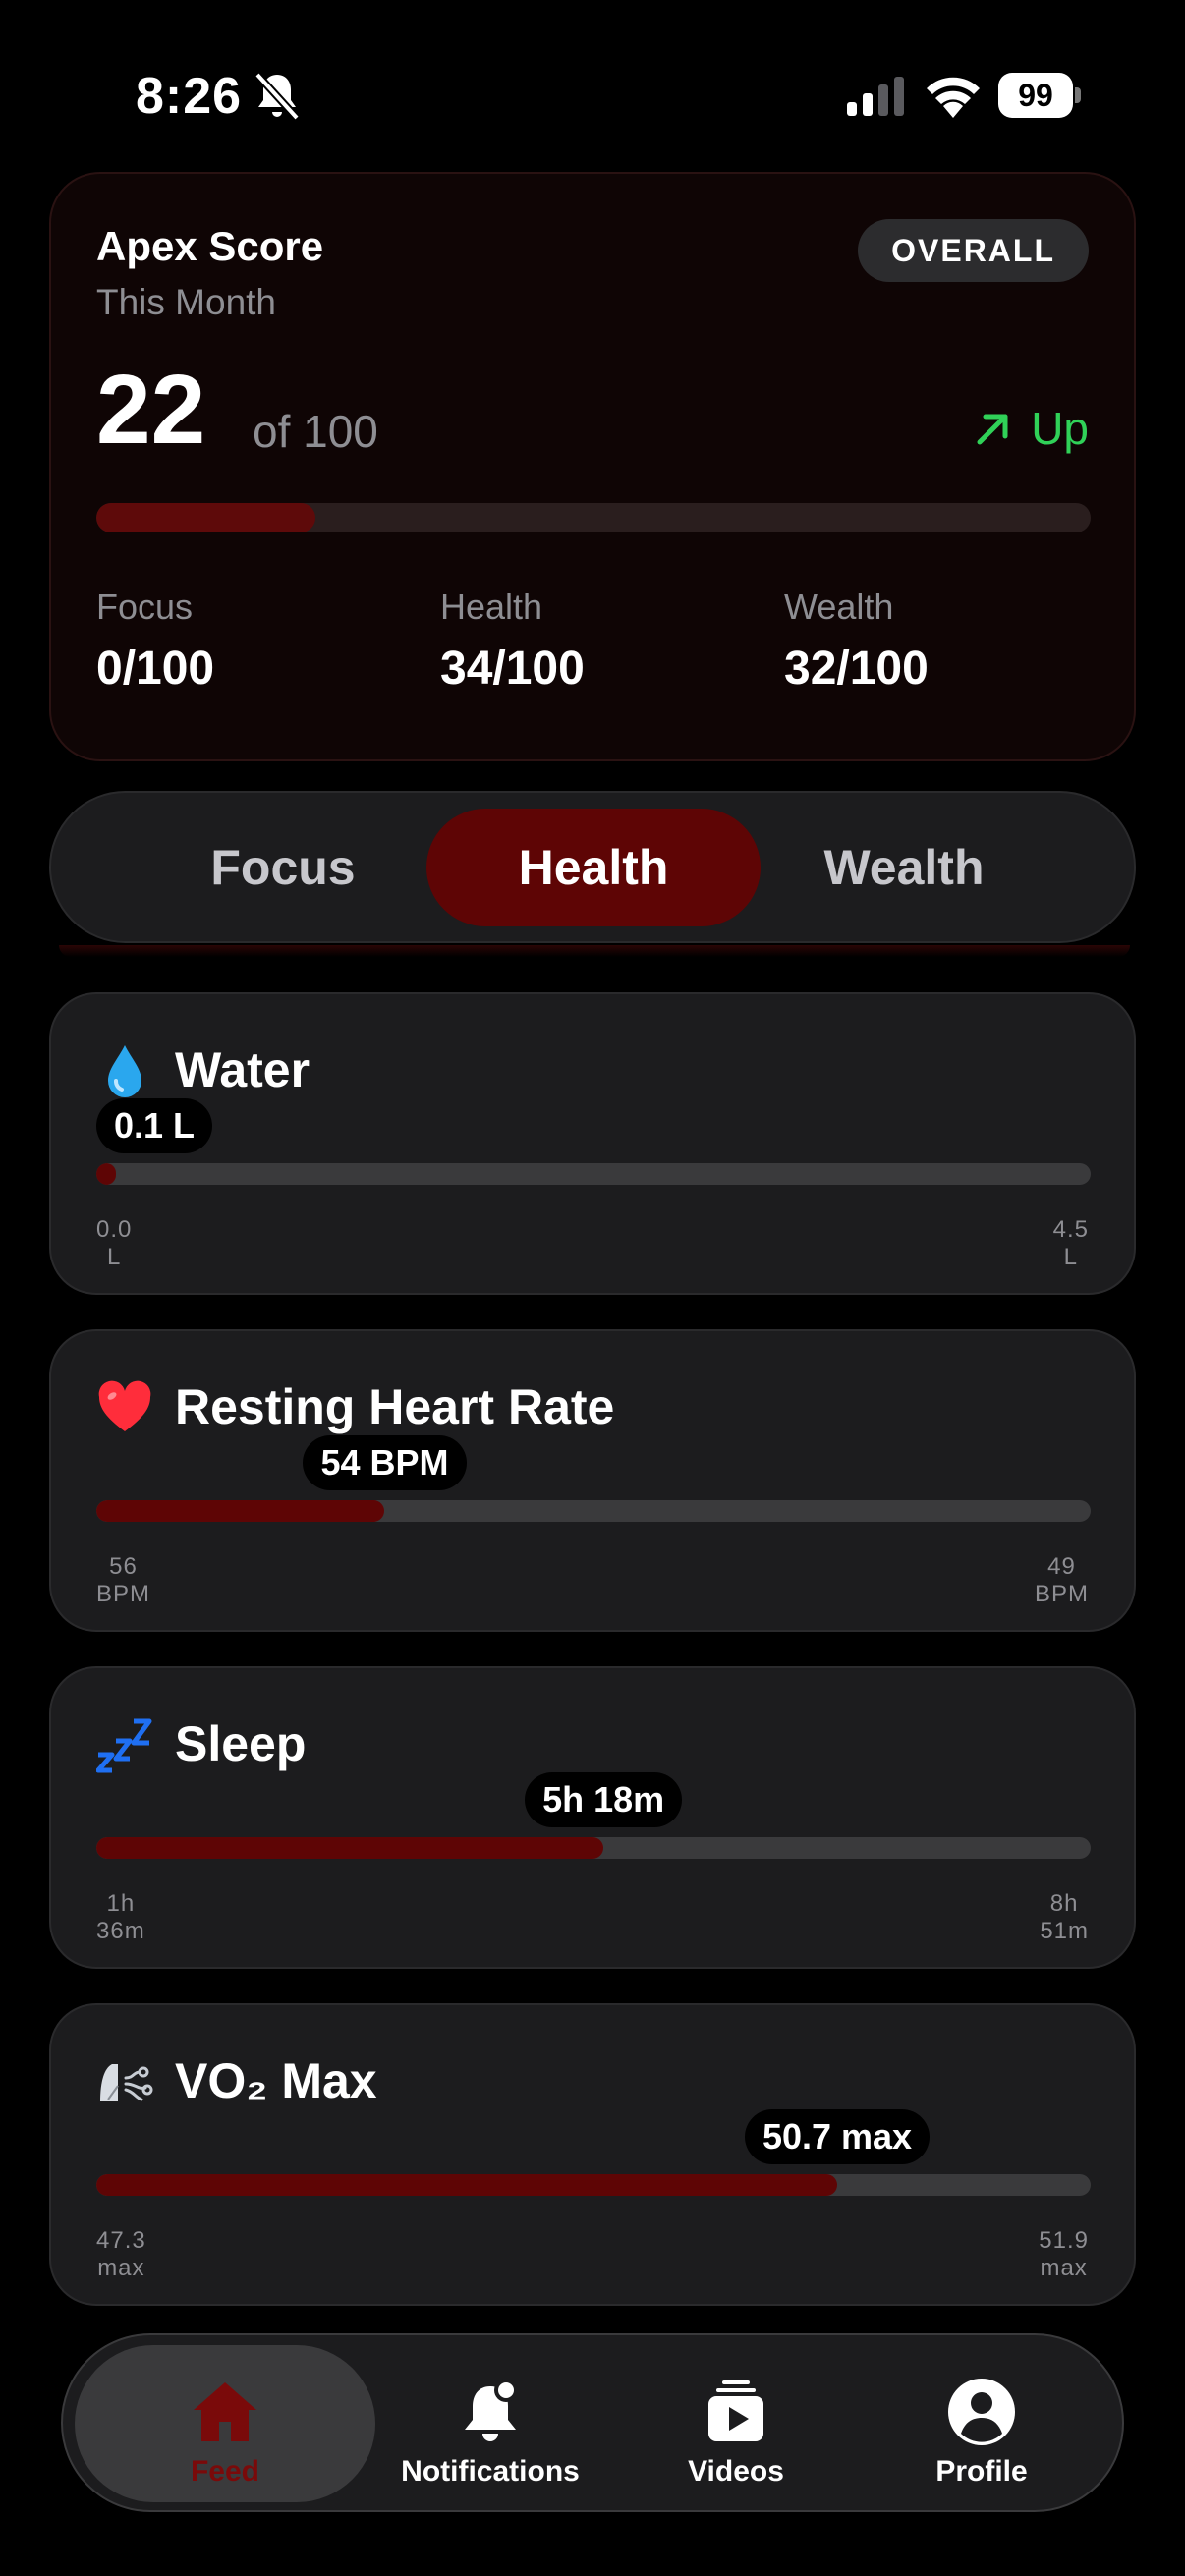  What do you see at coordinates (604, 1799) in the screenshot?
I see `metric-value-pill: 5h 18m` at bounding box center [604, 1799].